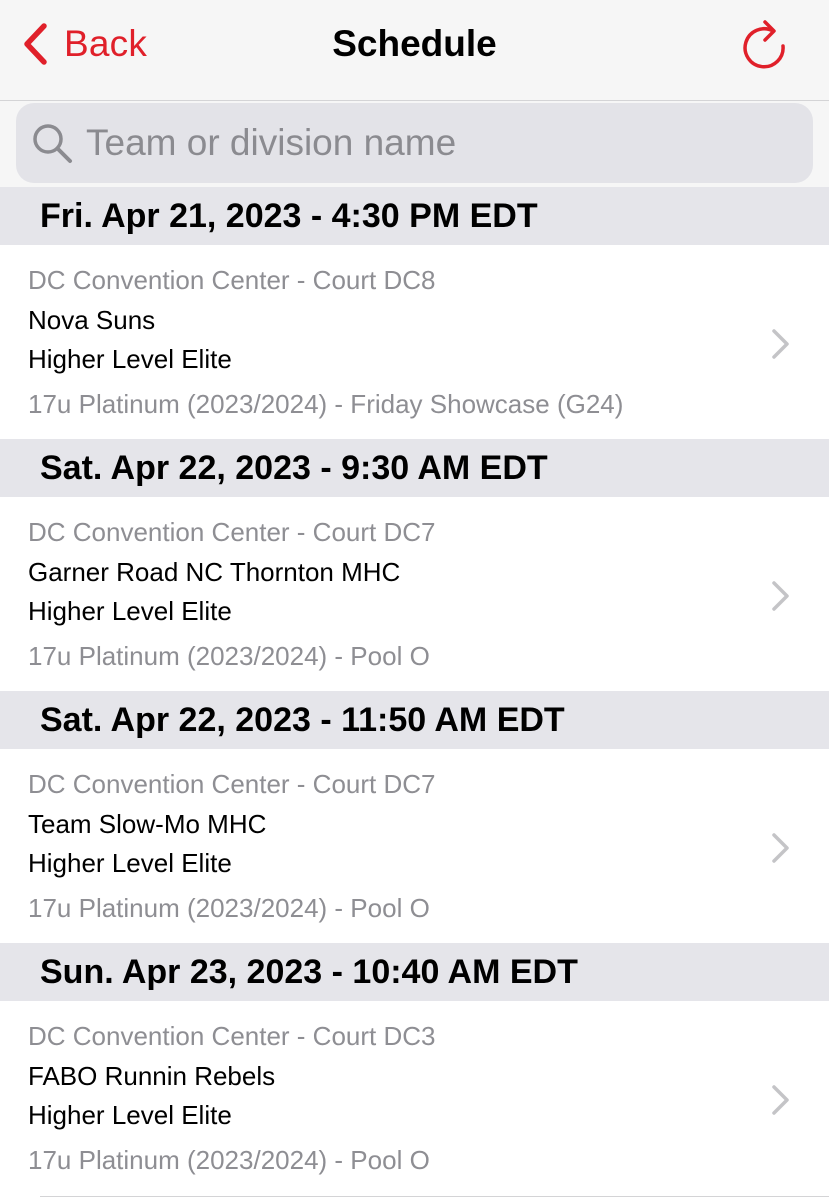 The width and height of the screenshot is (829, 1200). What do you see at coordinates (414, 720) in the screenshot?
I see `section-header-date: Sat. Apr 22, 2023 - 11:50 AM EDT` at bounding box center [414, 720].